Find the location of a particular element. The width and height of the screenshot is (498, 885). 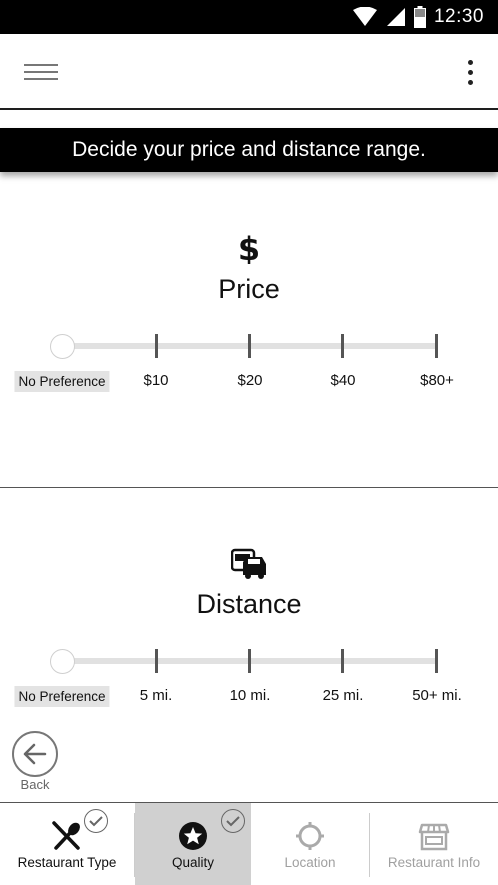

back-button: Back is located at coordinates (35, 762).